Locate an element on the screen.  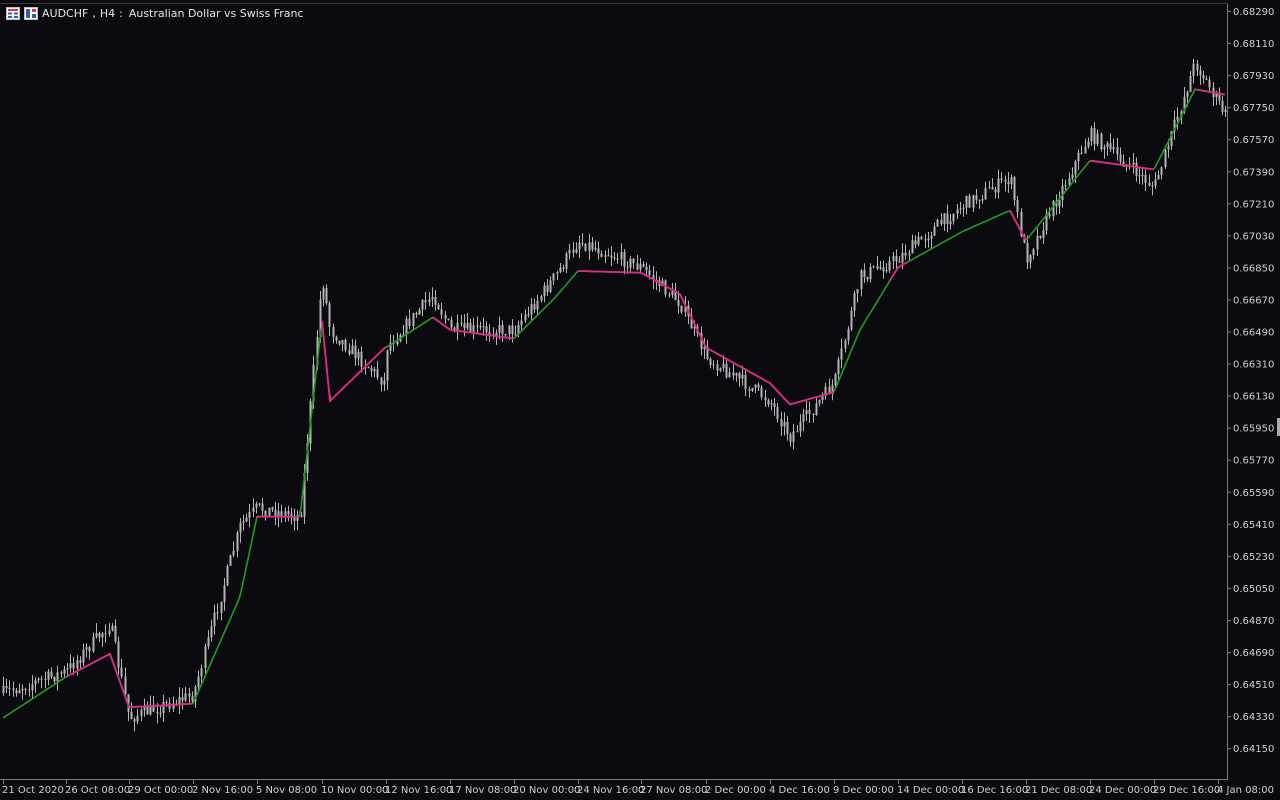
menu-grid-icon is located at coordinates (13, 13).